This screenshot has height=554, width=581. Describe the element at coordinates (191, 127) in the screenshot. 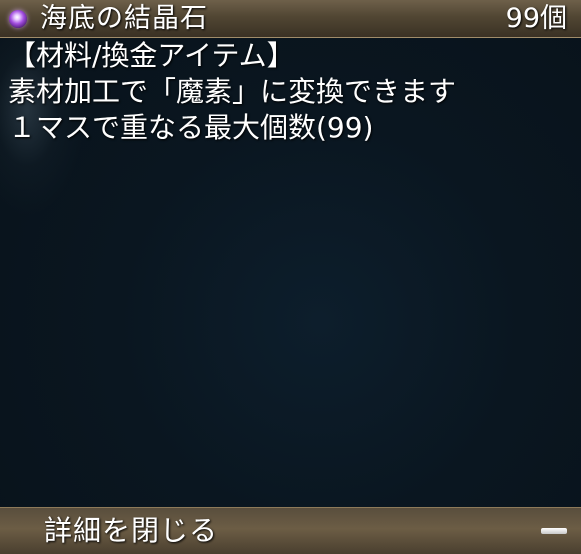

I see `description-stack-limit: １マスで重なる最大個数(99)` at that location.